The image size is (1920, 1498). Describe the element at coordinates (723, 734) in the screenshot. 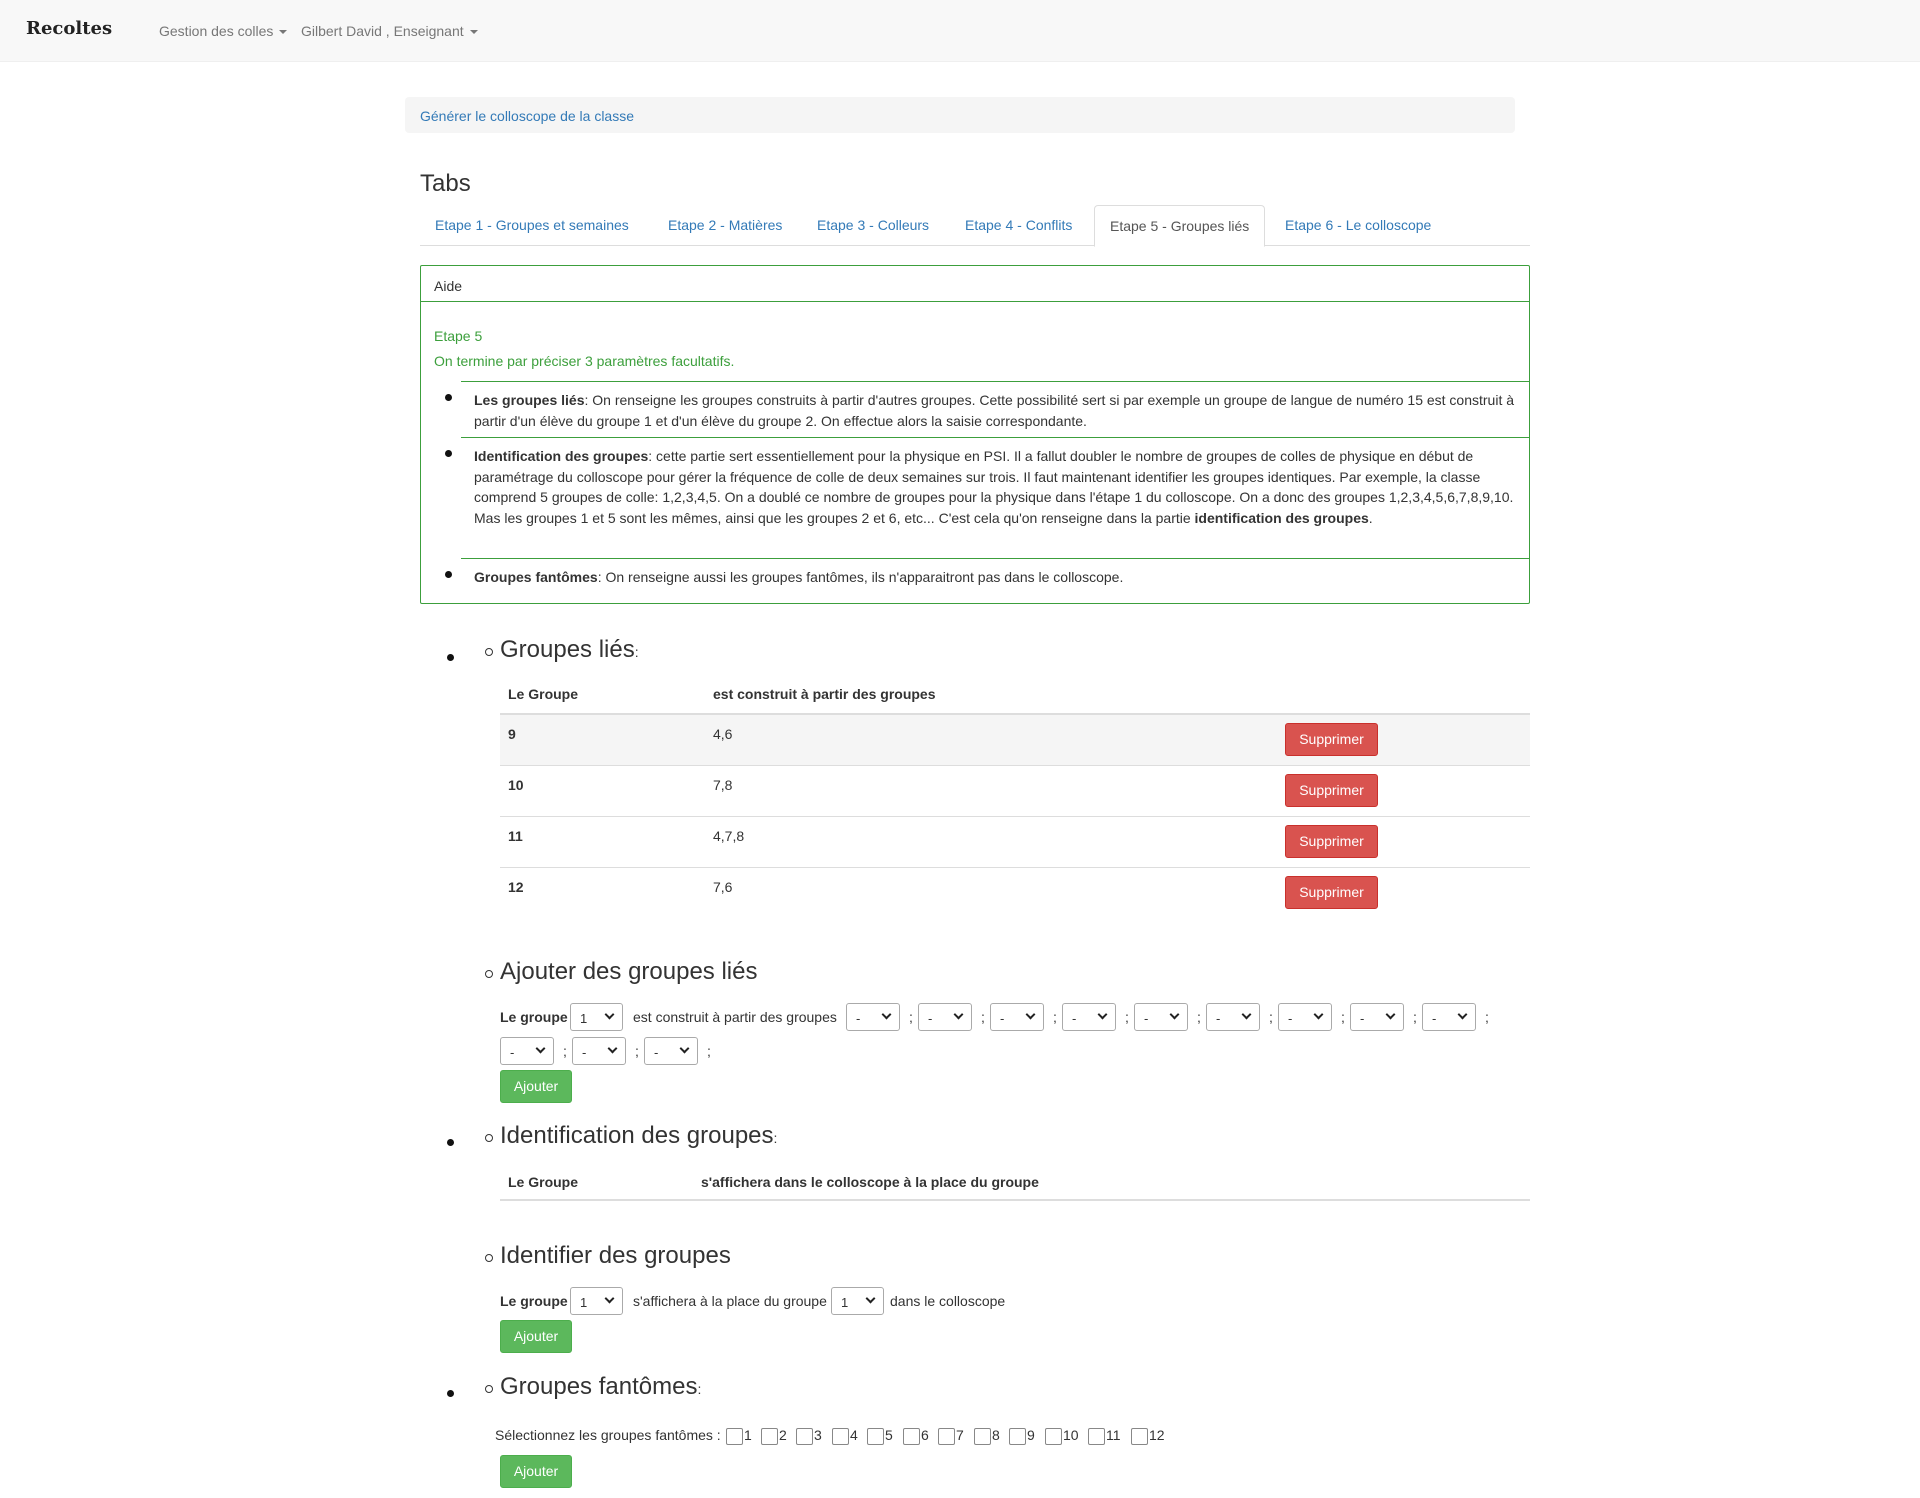

I see `table-cell-built-from: 4,6` at that location.